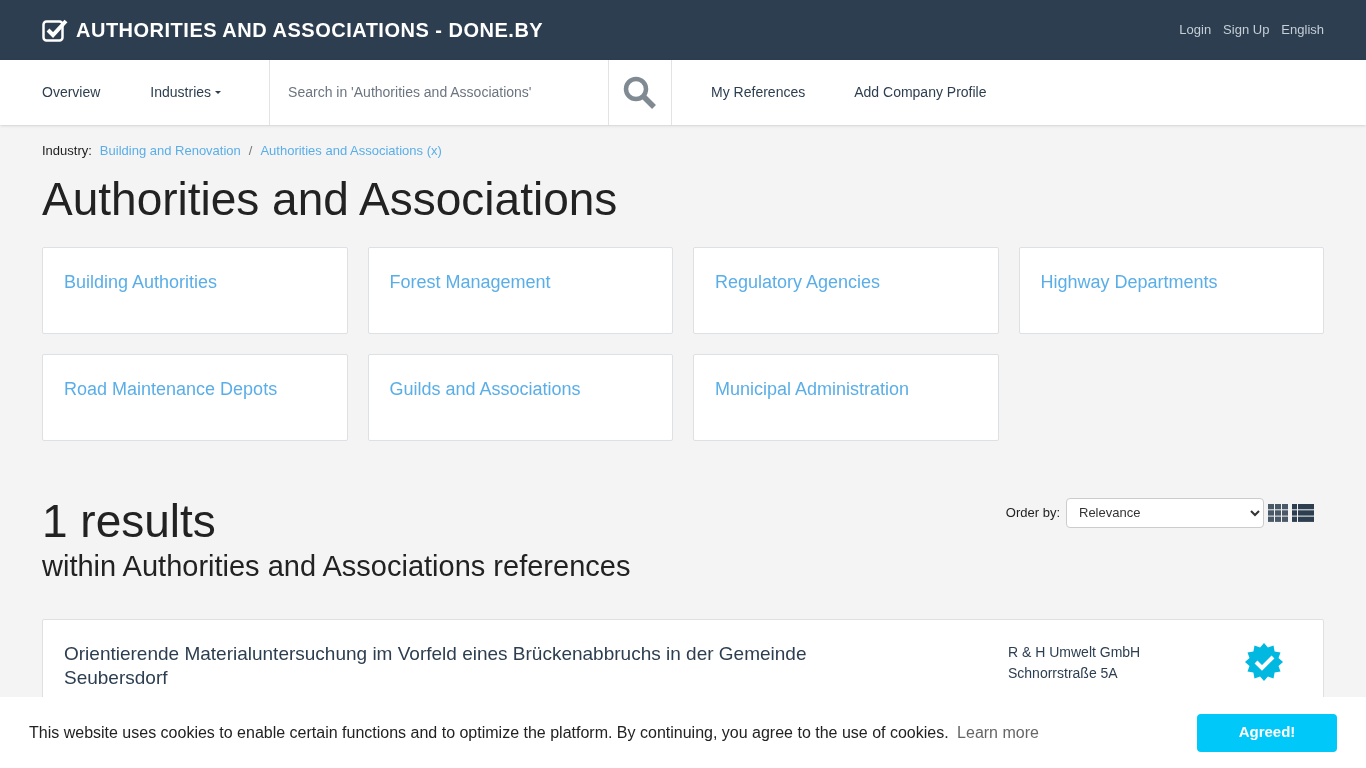  What do you see at coordinates (439, 92) in the screenshot?
I see `search-field: Search in 'Authorities and Associations'` at bounding box center [439, 92].